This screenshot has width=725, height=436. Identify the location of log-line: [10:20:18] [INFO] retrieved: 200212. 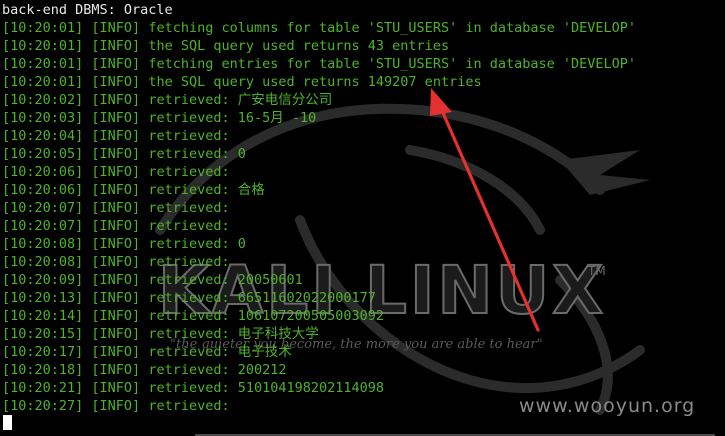
(363, 370).